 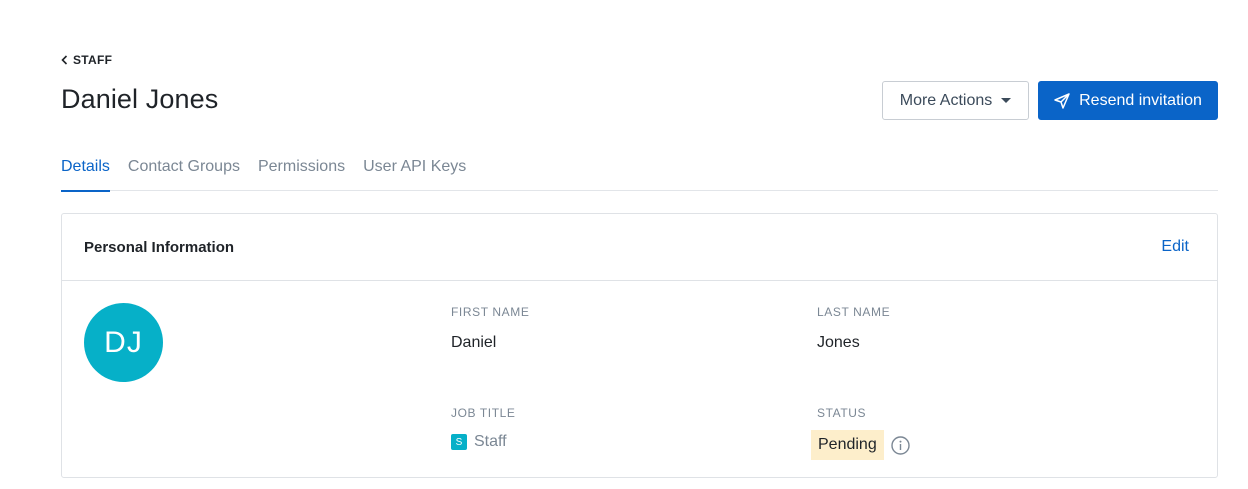 What do you see at coordinates (85, 175) in the screenshot?
I see `tab-details: Details` at bounding box center [85, 175].